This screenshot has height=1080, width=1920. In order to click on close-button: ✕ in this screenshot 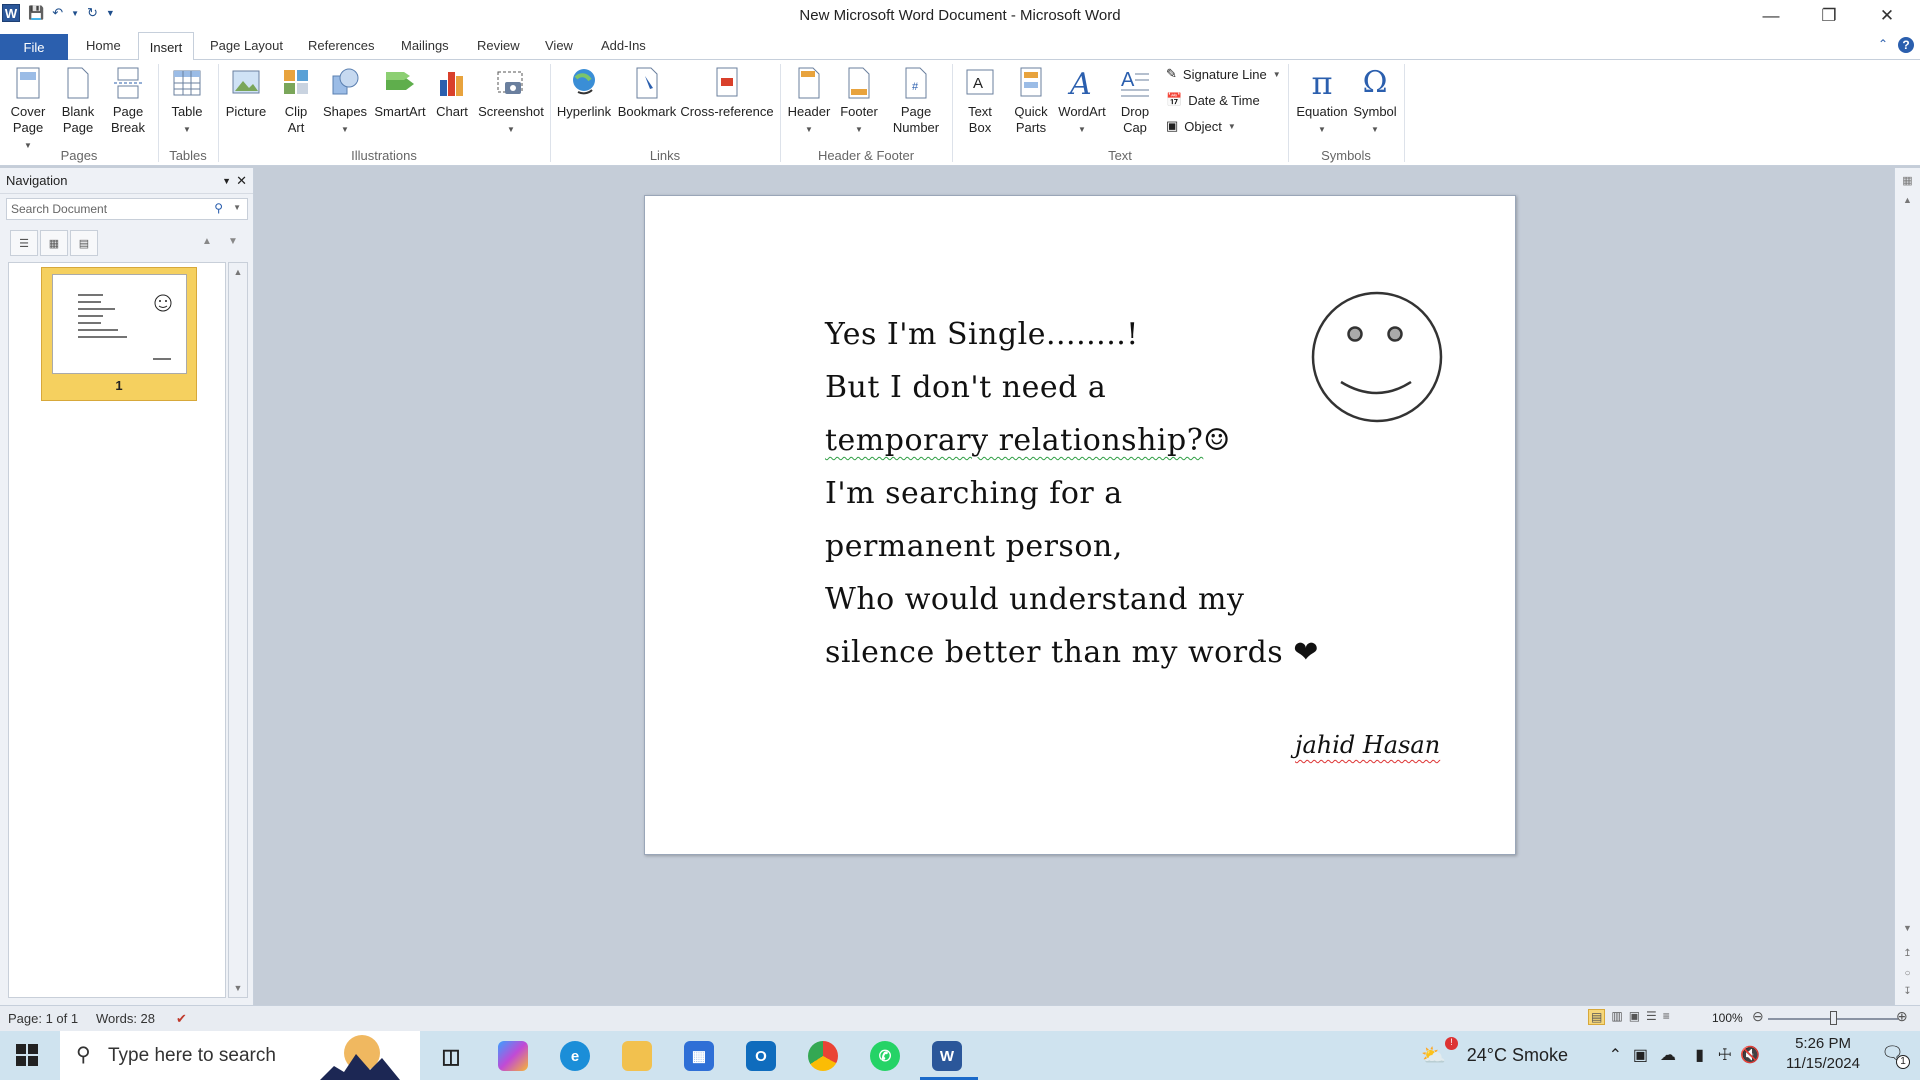, I will do `click(1887, 16)`.